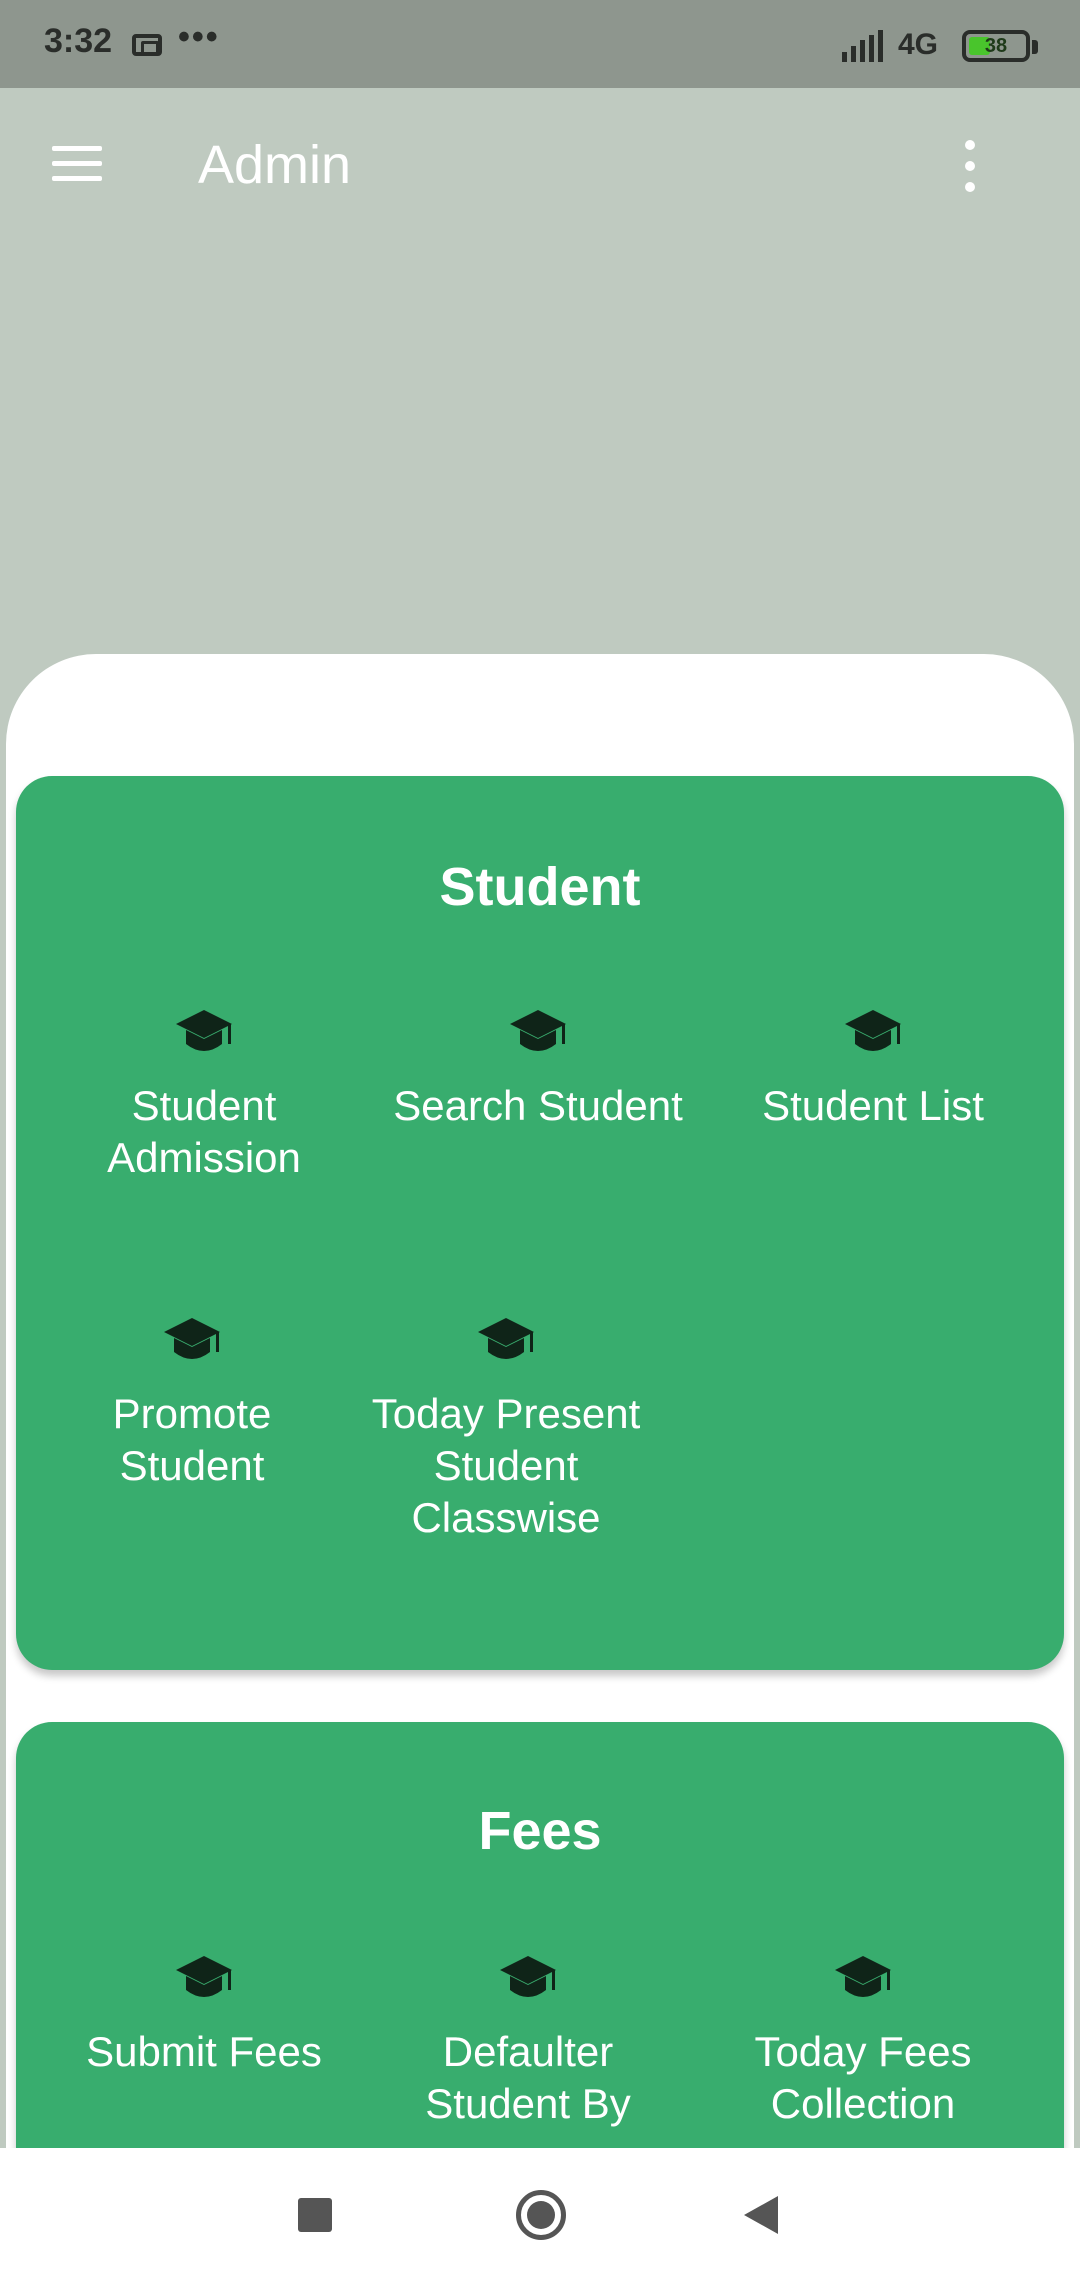 The width and height of the screenshot is (1080, 2280). Describe the element at coordinates (538, 1070) in the screenshot. I see `search-student-button: Search Student` at that location.